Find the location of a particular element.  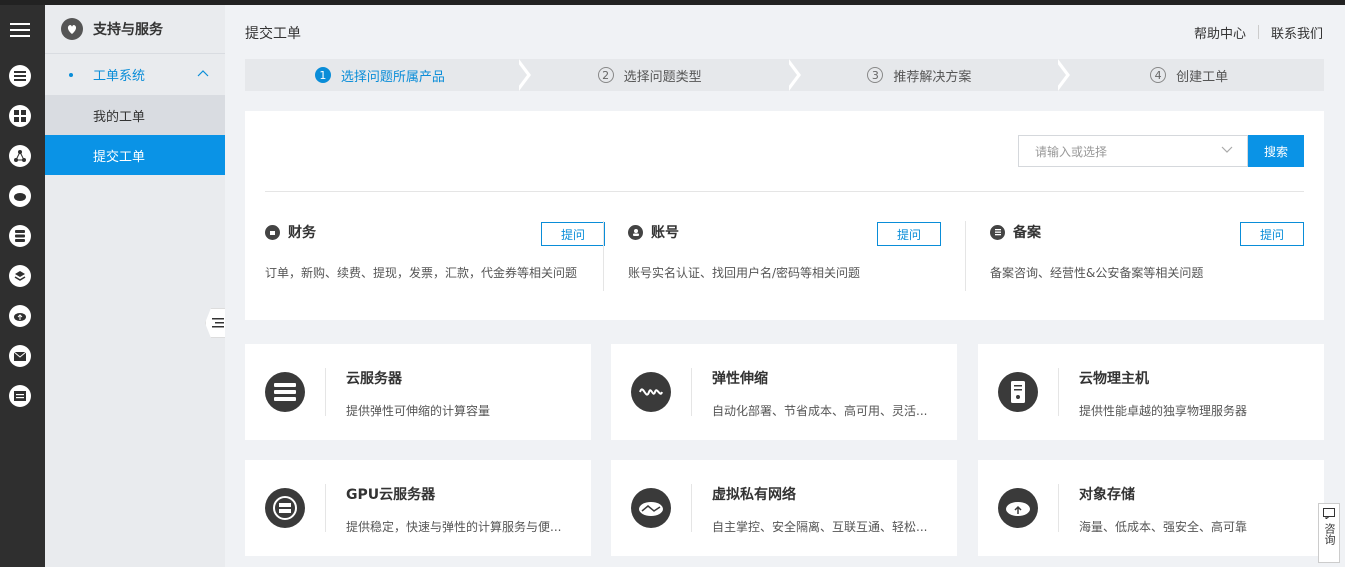

physical-host-icon is located at coordinates (1018, 392).